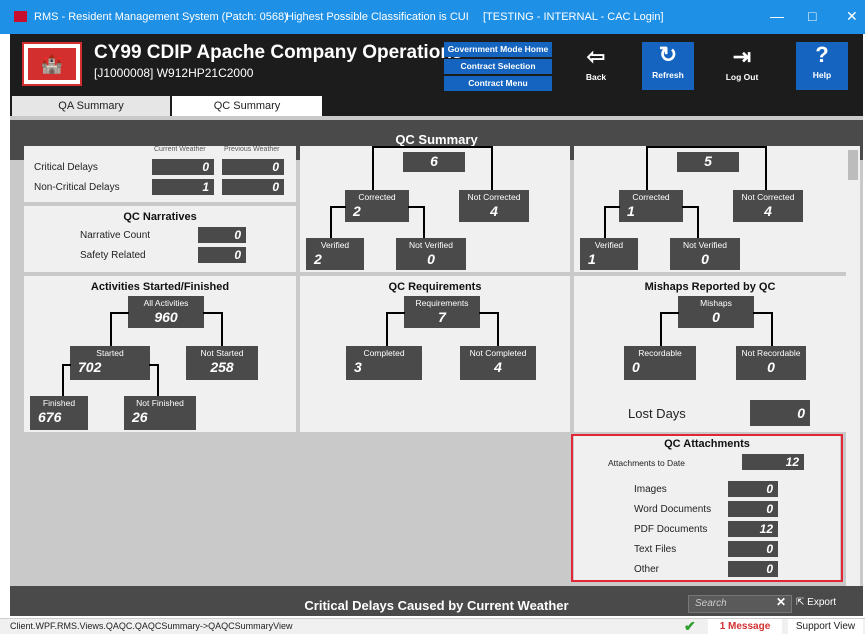 Image resolution: width=865 pixels, height=635 pixels. Describe the element at coordinates (708, 162) in the screenshot. I see `deficiencies-total-node-right: 5` at that location.